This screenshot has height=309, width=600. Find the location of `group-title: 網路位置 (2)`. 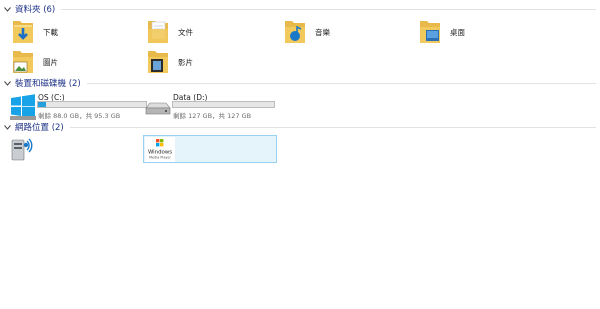

group-title: 網路位置 (2) is located at coordinates (39, 128).